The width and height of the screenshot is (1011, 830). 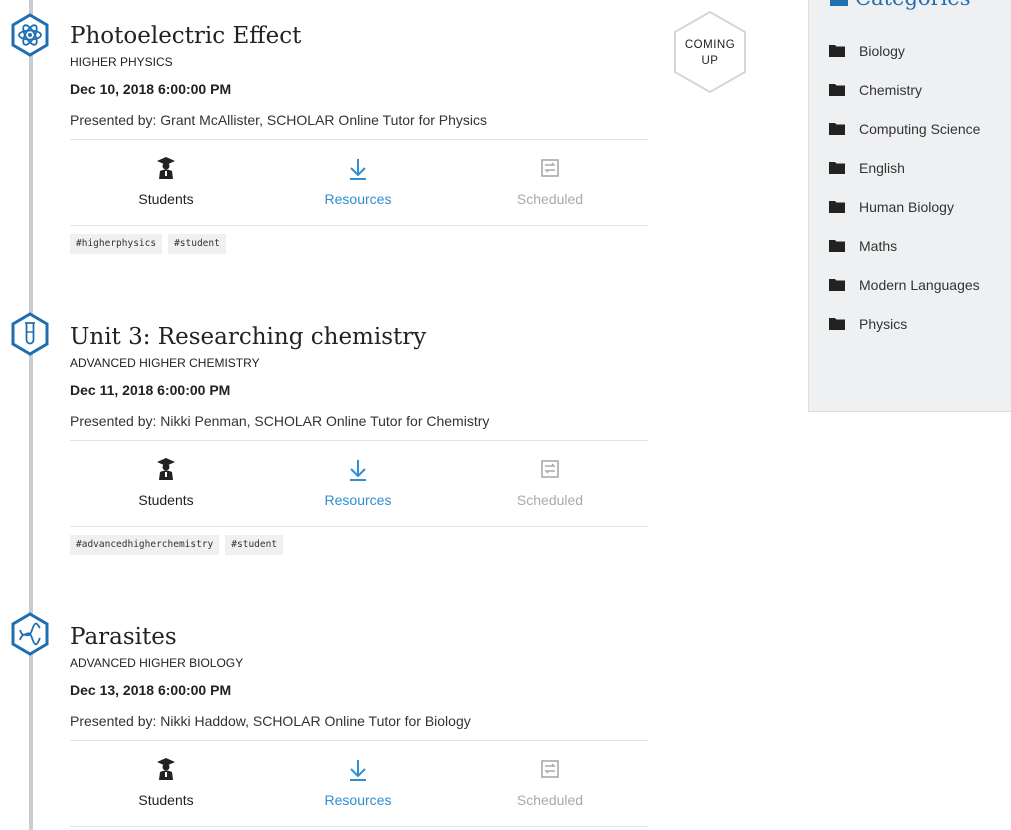 What do you see at coordinates (878, 245) in the screenshot?
I see `category-label: Maths` at bounding box center [878, 245].